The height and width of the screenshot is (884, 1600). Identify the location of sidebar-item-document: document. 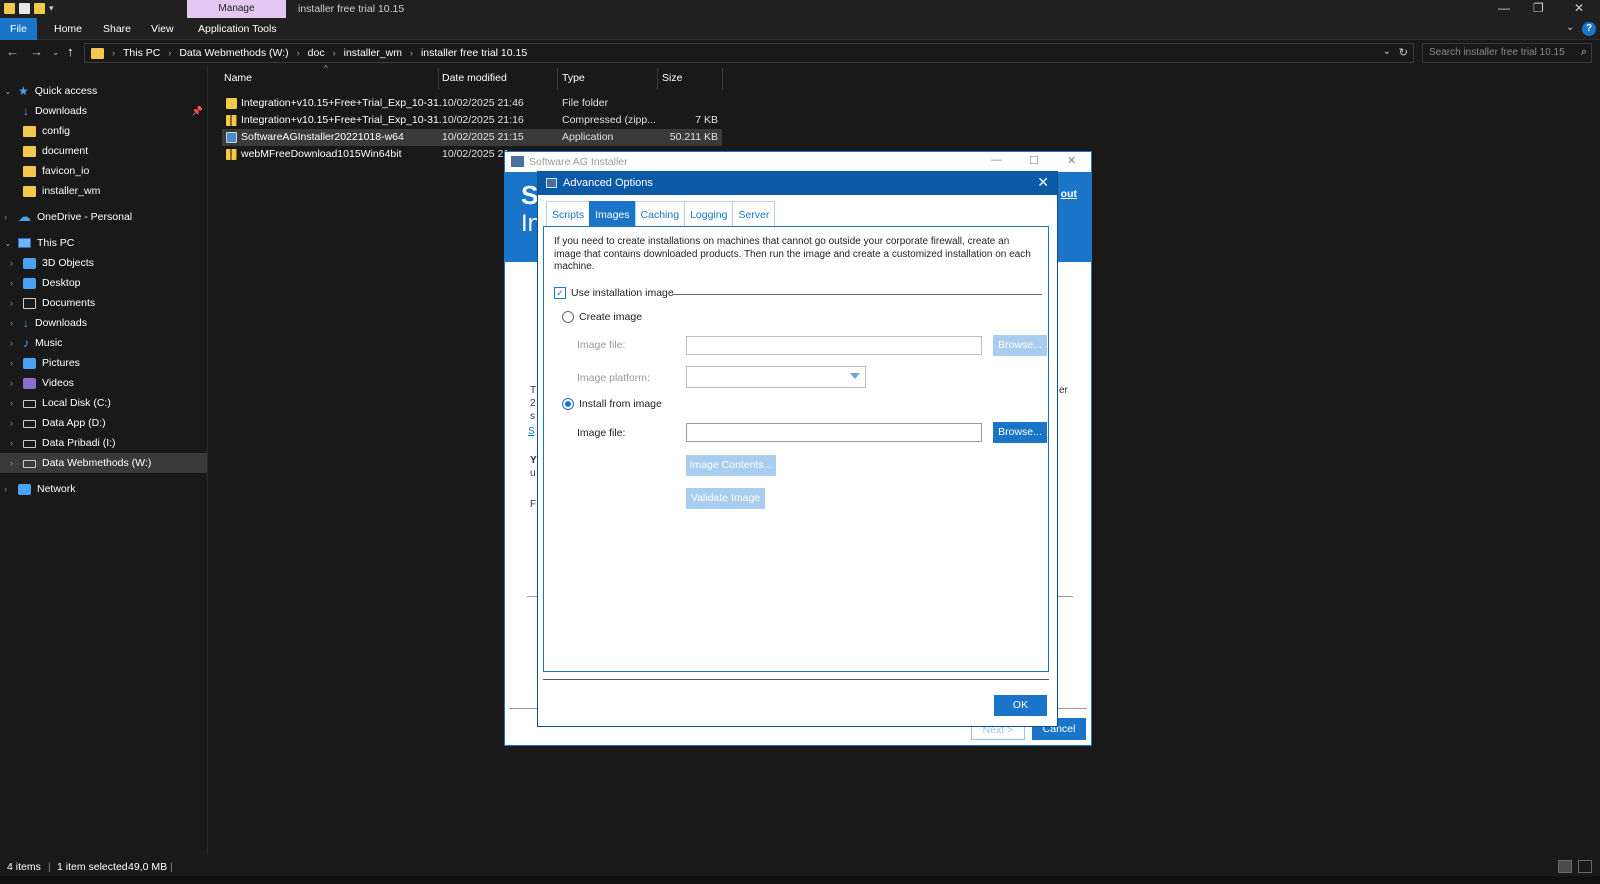
(103, 151).